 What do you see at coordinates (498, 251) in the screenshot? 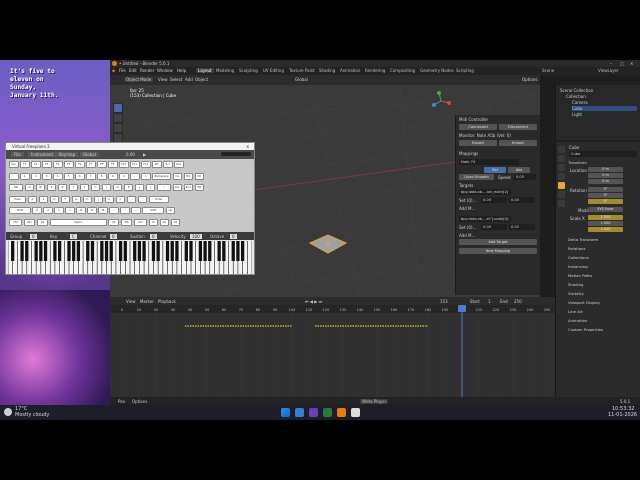
I see `new-mapping-button: New Mapping` at bounding box center [498, 251].